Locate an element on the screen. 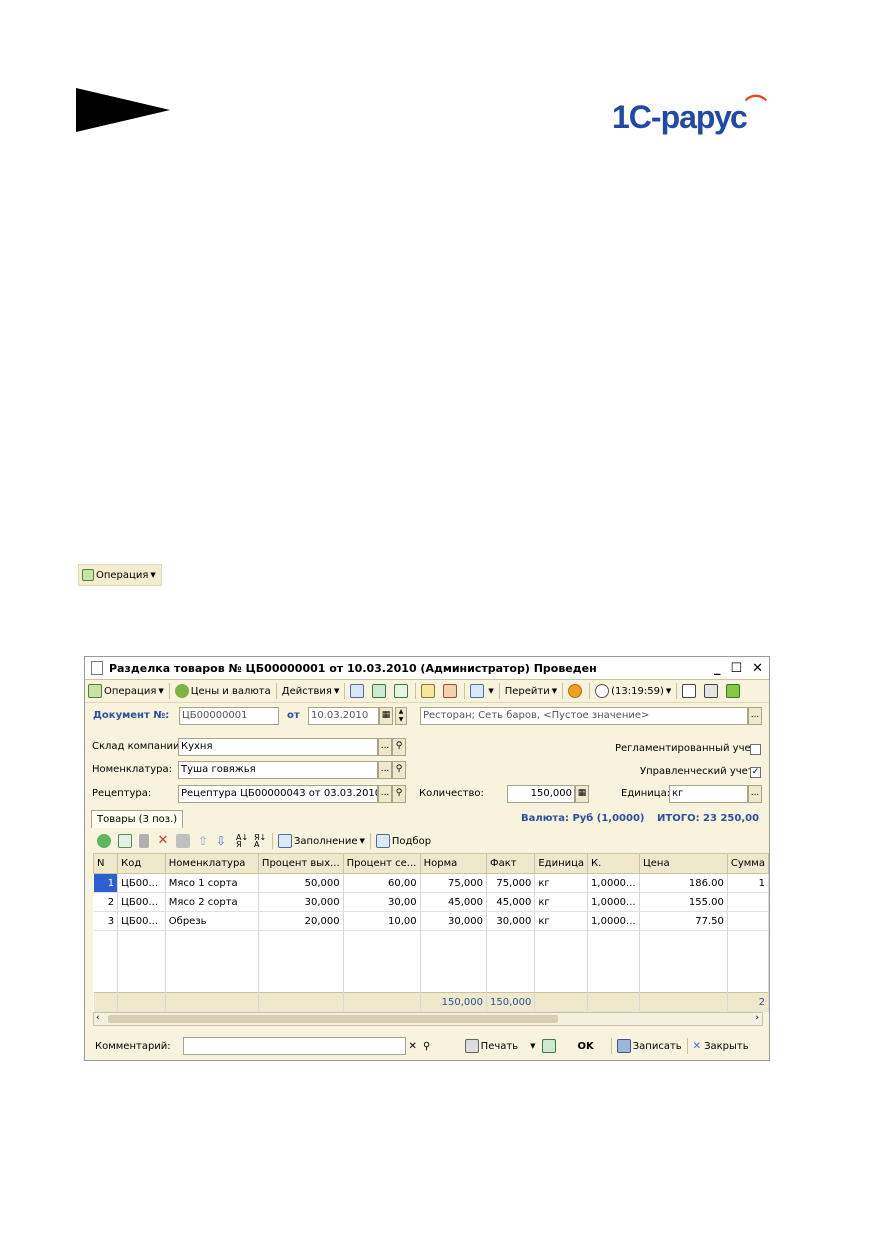 This screenshot has height=1239, width=875. regulated-accounting-checkbox is located at coordinates (755, 749).